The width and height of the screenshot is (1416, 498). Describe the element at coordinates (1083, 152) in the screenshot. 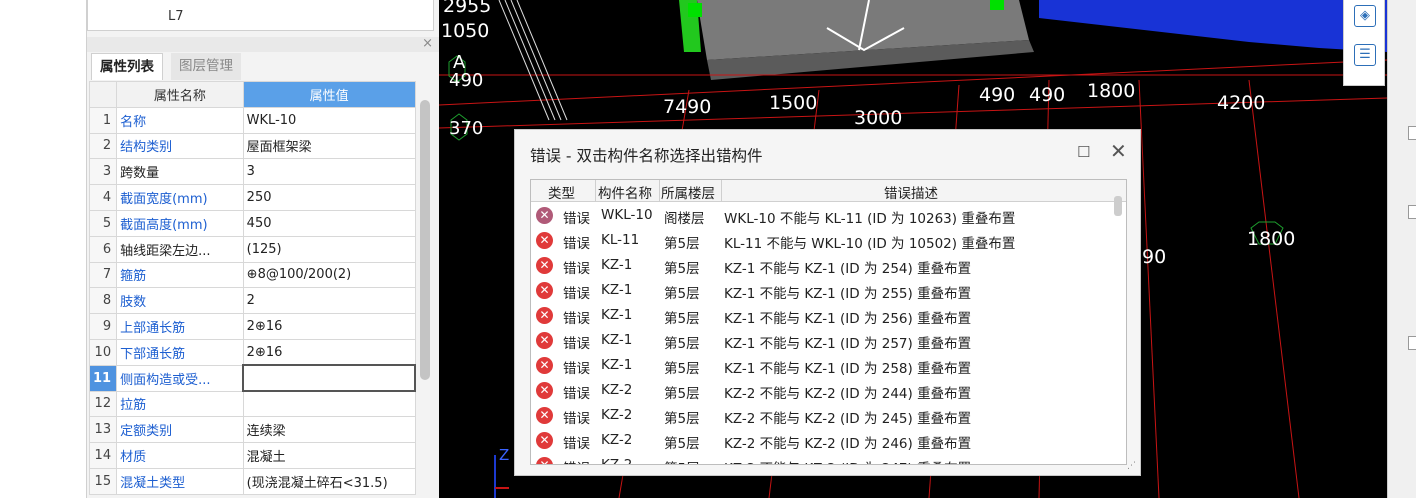

I see `maximize-icon: ☐` at that location.